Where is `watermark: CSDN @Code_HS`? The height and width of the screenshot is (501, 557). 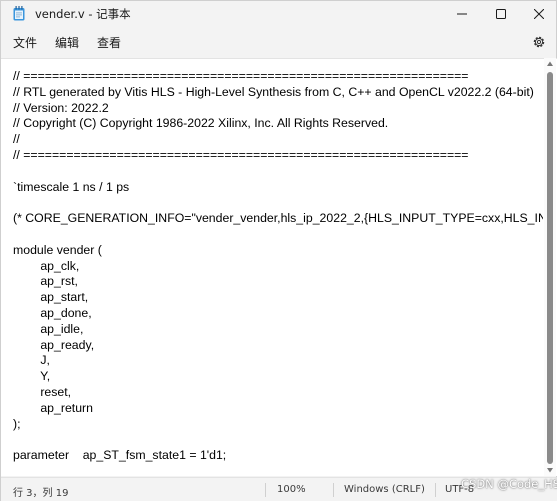 watermark: CSDN @Code_HS is located at coordinates (509, 484).